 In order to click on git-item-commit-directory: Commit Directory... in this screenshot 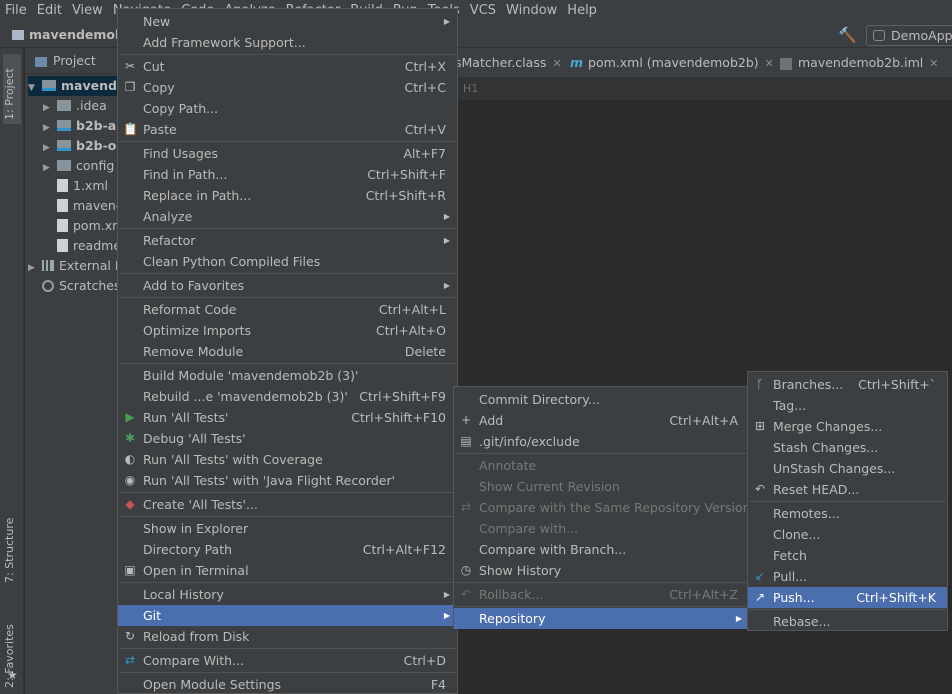, I will do `click(601, 399)`.